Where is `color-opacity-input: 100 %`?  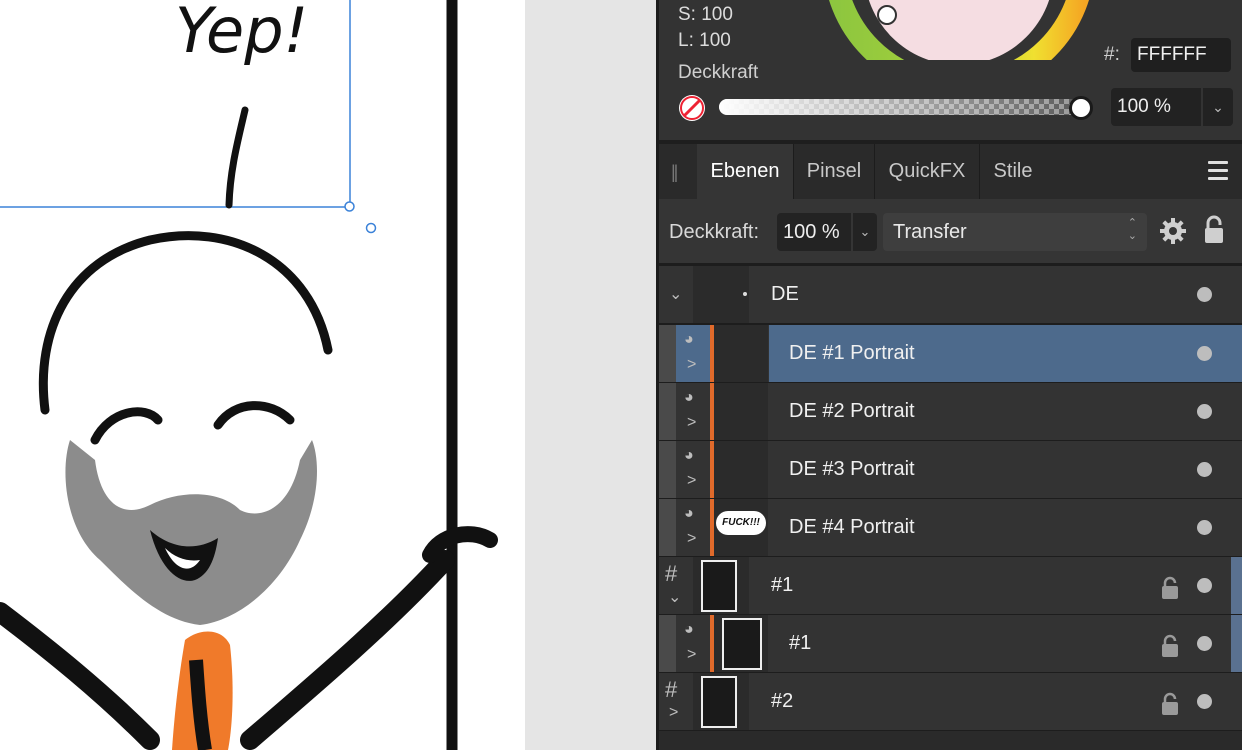 color-opacity-input: 100 % is located at coordinates (1156, 107).